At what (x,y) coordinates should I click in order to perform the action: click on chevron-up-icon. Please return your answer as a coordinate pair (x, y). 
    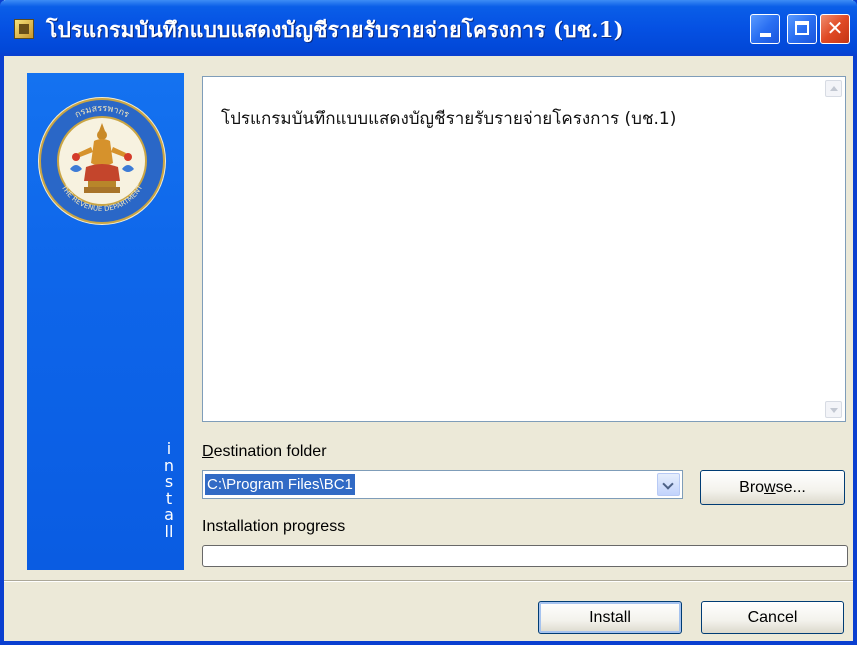
    Looking at the image, I should click on (834, 88).